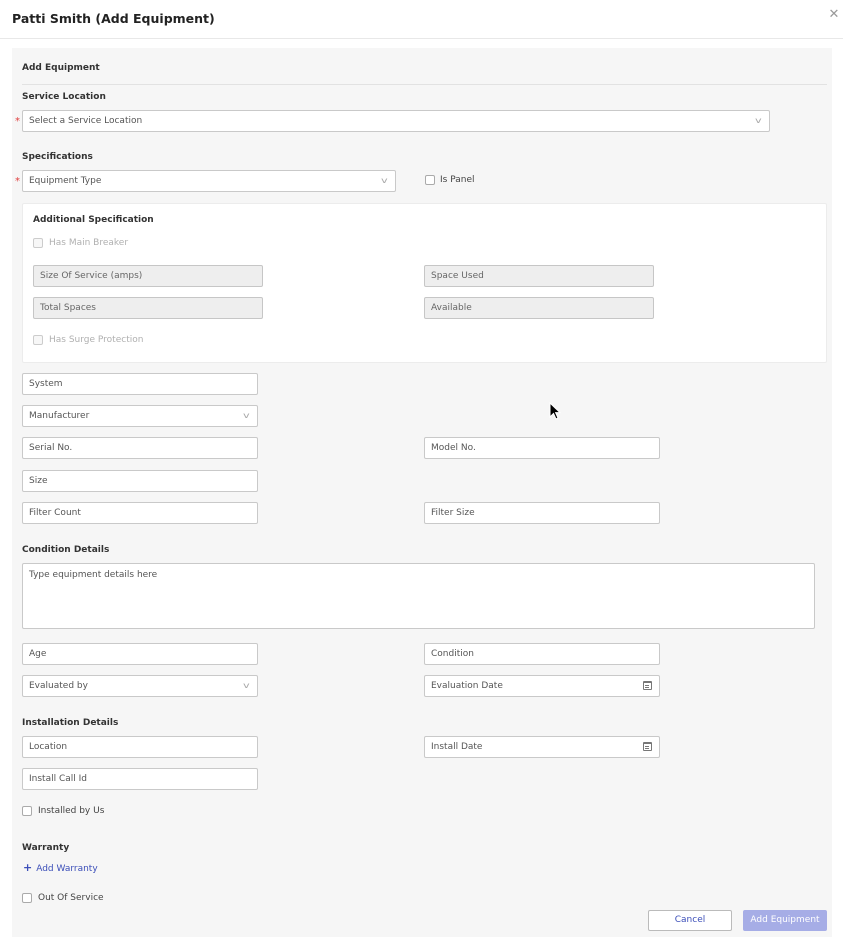  I want to click on evaluated-by-placeholder: Evaluated by, so click(58, 686).